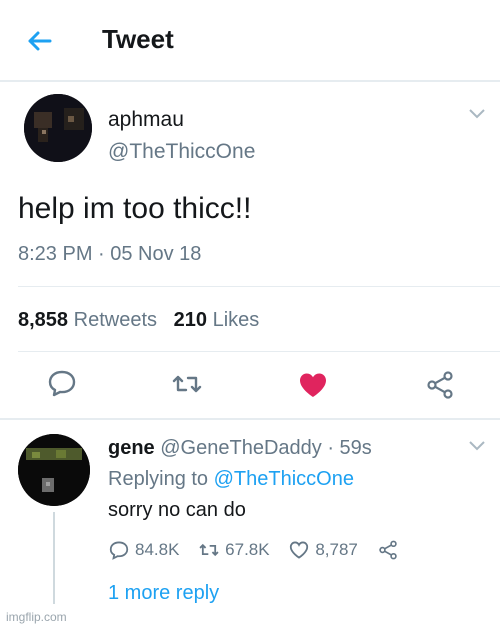  Describe the element at coordinates (250, 40) in the screenshot. I see `top-bar: Tweet` at that location.